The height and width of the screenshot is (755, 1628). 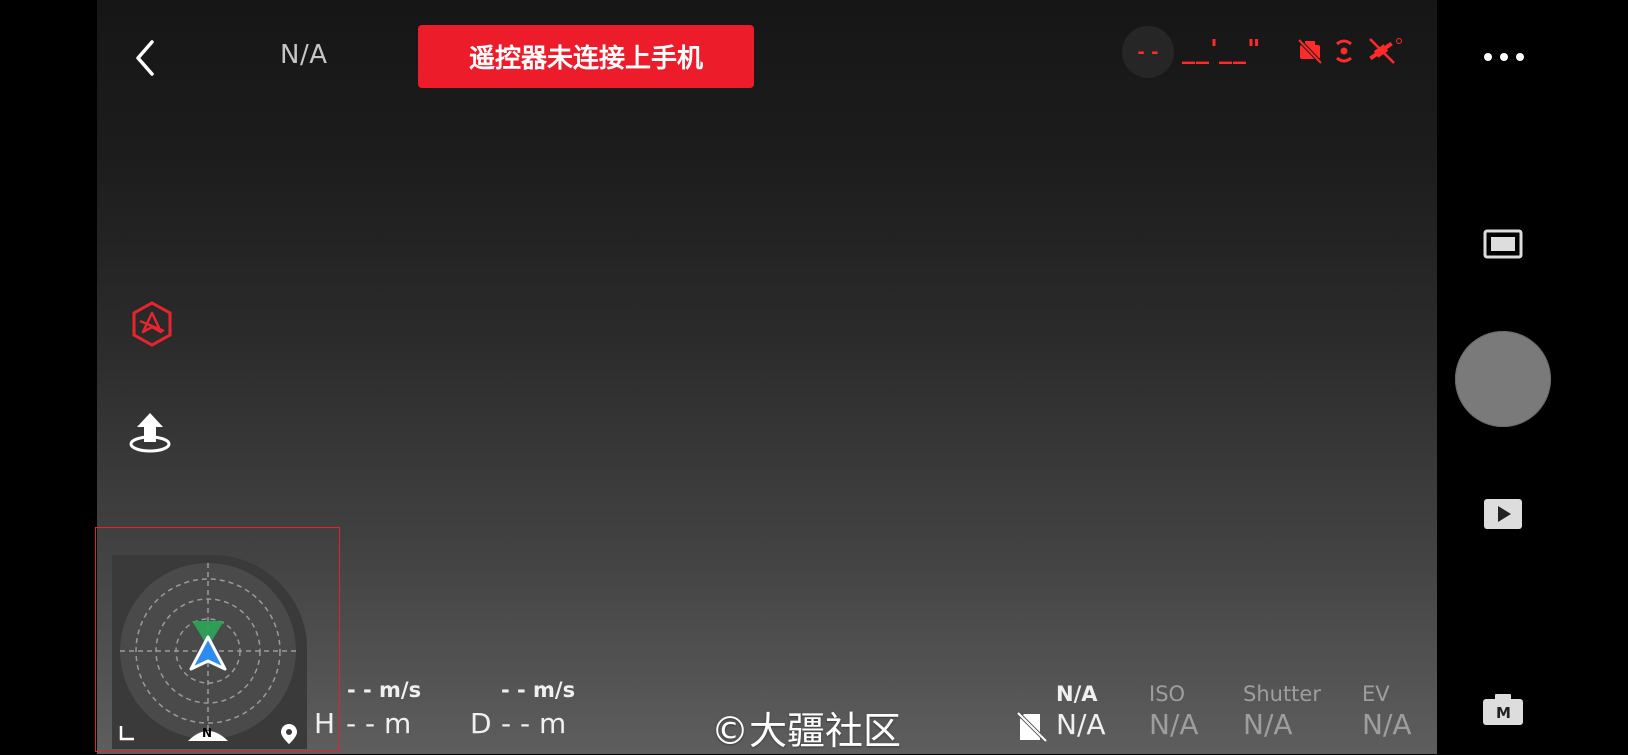 What do you see at coordinates (325, 723) in the screenshot?
I see `height-label: H` at bounding box center [325, 723].